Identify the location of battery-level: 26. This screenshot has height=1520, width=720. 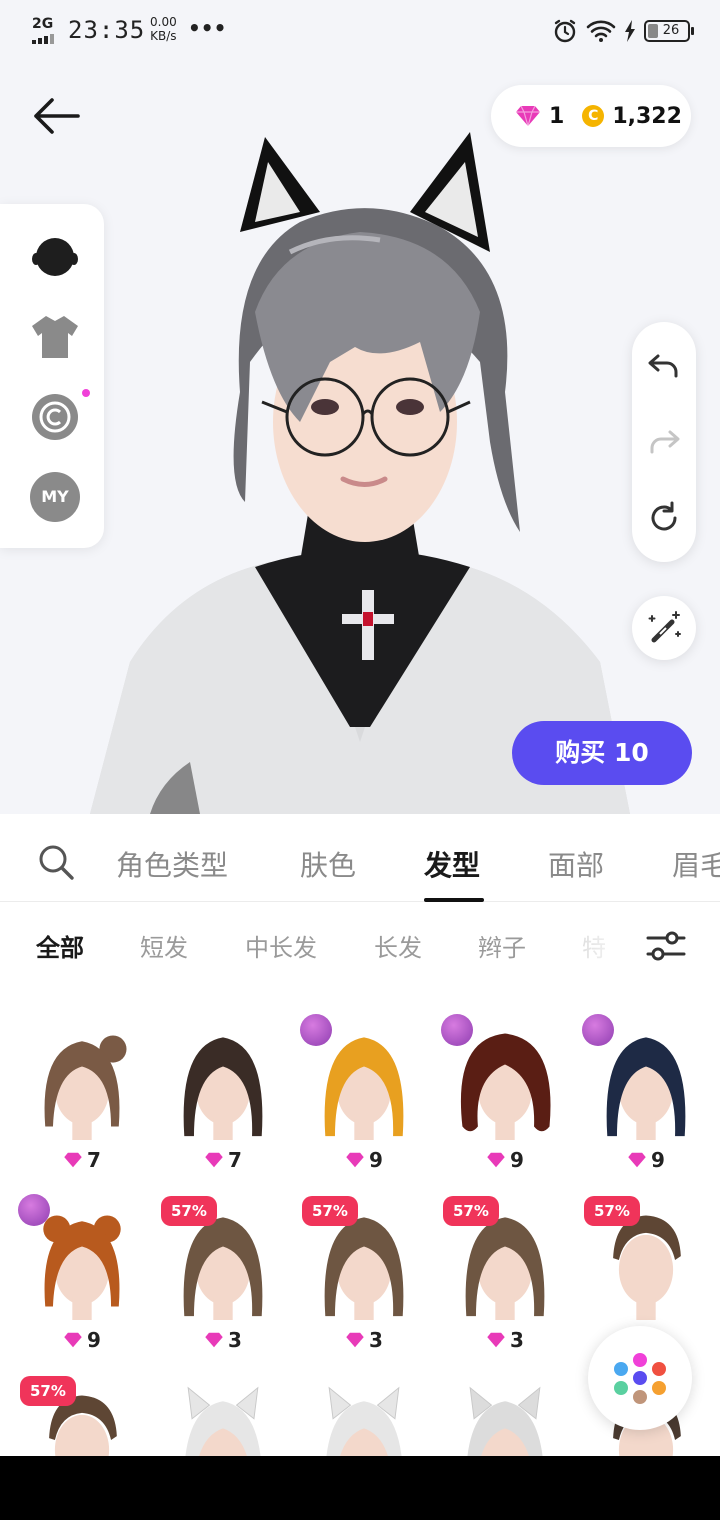
(671, 30).